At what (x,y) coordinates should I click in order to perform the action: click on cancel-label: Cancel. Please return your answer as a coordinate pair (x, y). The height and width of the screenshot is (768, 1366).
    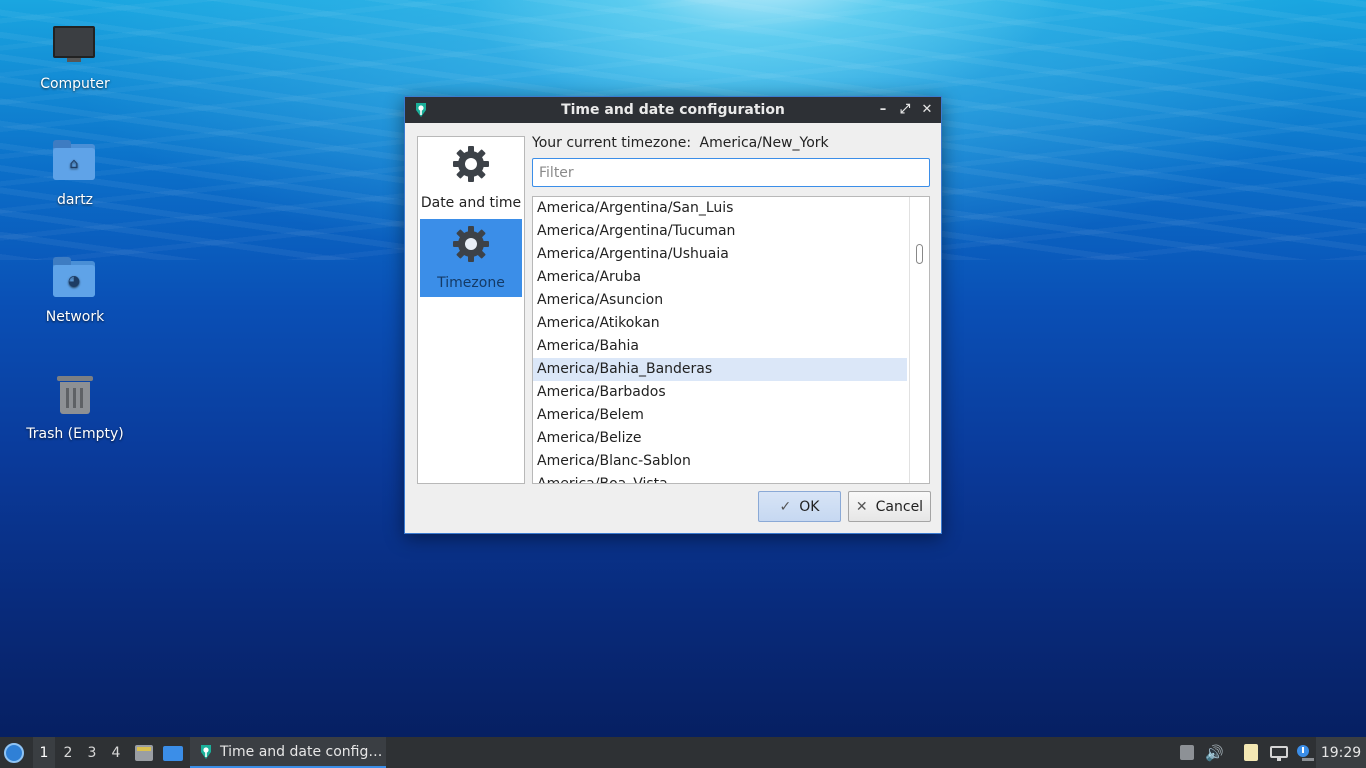
    Looking at the image, I should click on (899, 506).